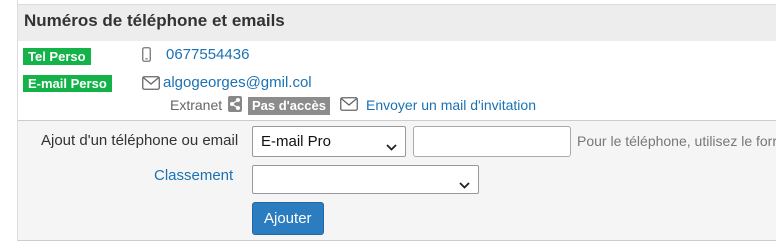 Image resolution: width=776 pixels, height=251 pixels. I want to click on phone-number-link: 0677554436, so click(207, 54).